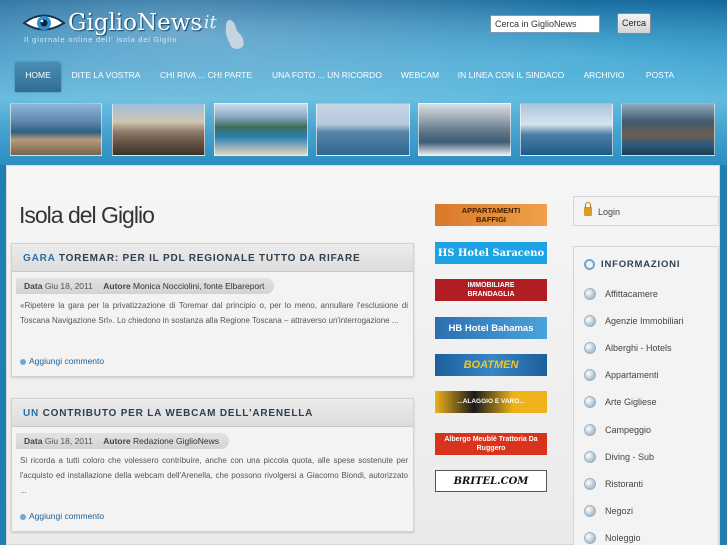 This screenshot has height=545, width=727. I want to click on article-title-first-word: GARA, so click(39, 258).